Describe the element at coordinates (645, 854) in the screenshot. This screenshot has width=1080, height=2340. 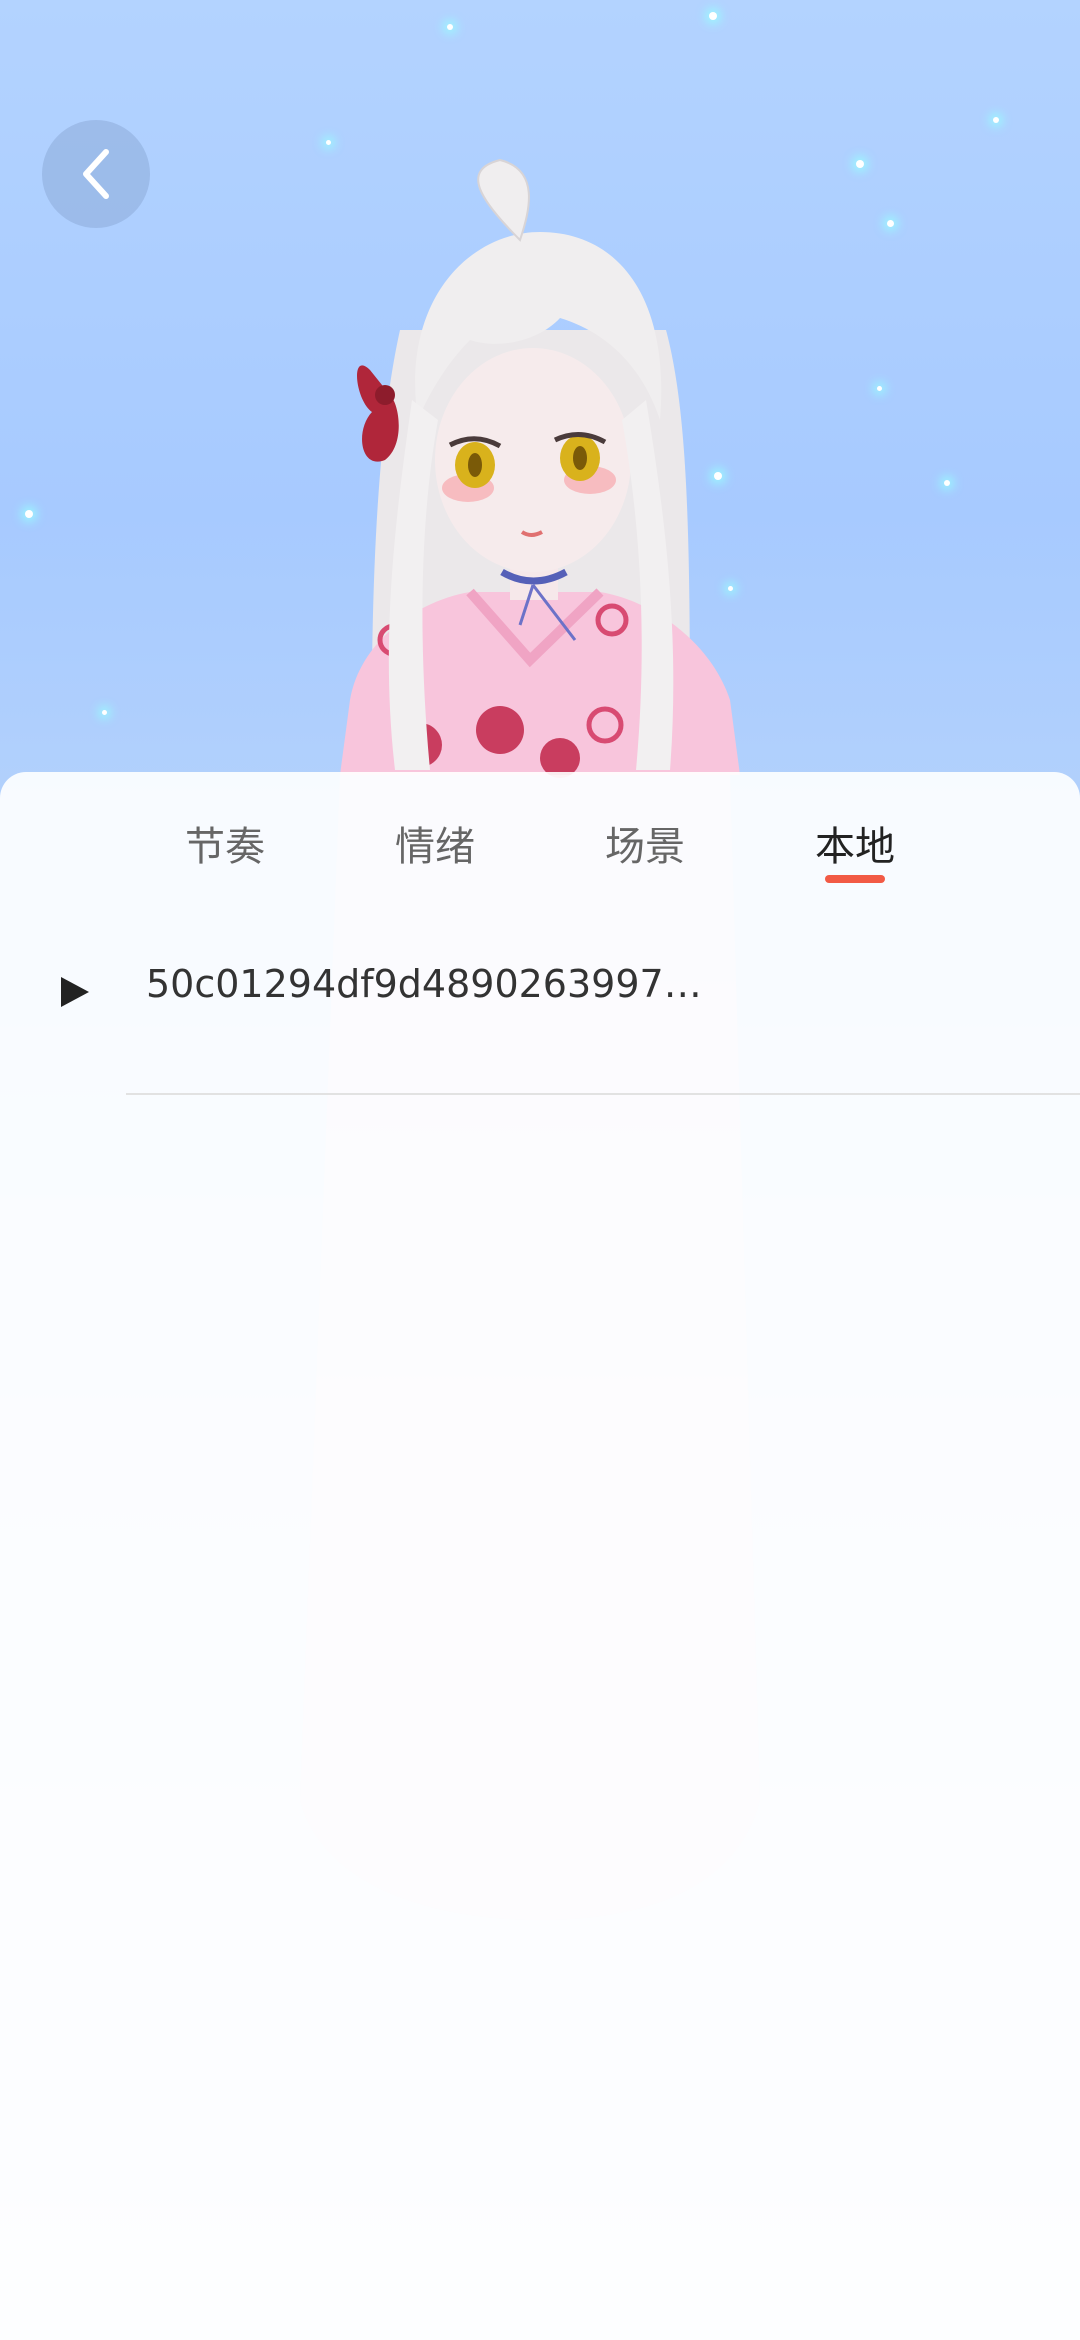
I see `tab-scene: 场景` at that location.